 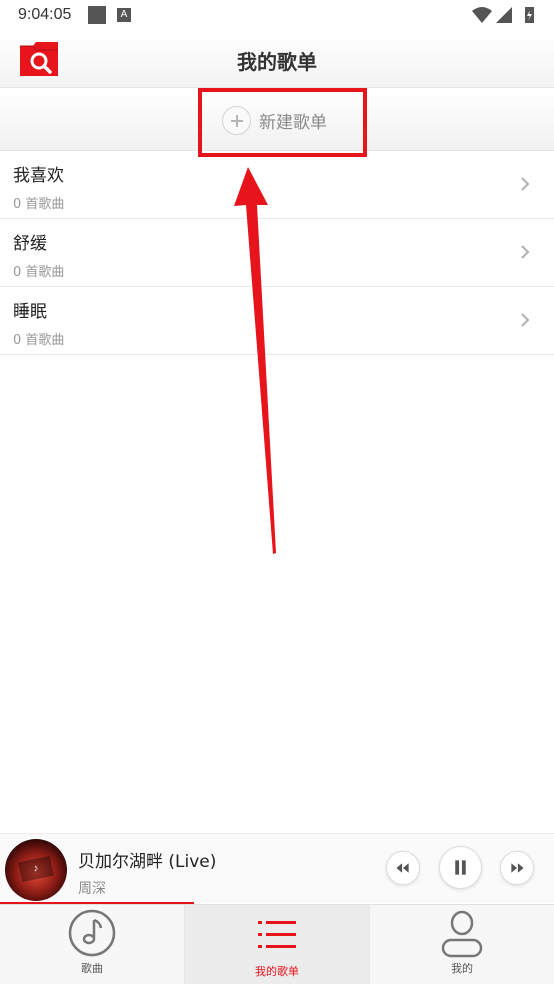 I want to click on playlist-item: 我喜欢 0 首歌曲, so click(x=277, y=185).